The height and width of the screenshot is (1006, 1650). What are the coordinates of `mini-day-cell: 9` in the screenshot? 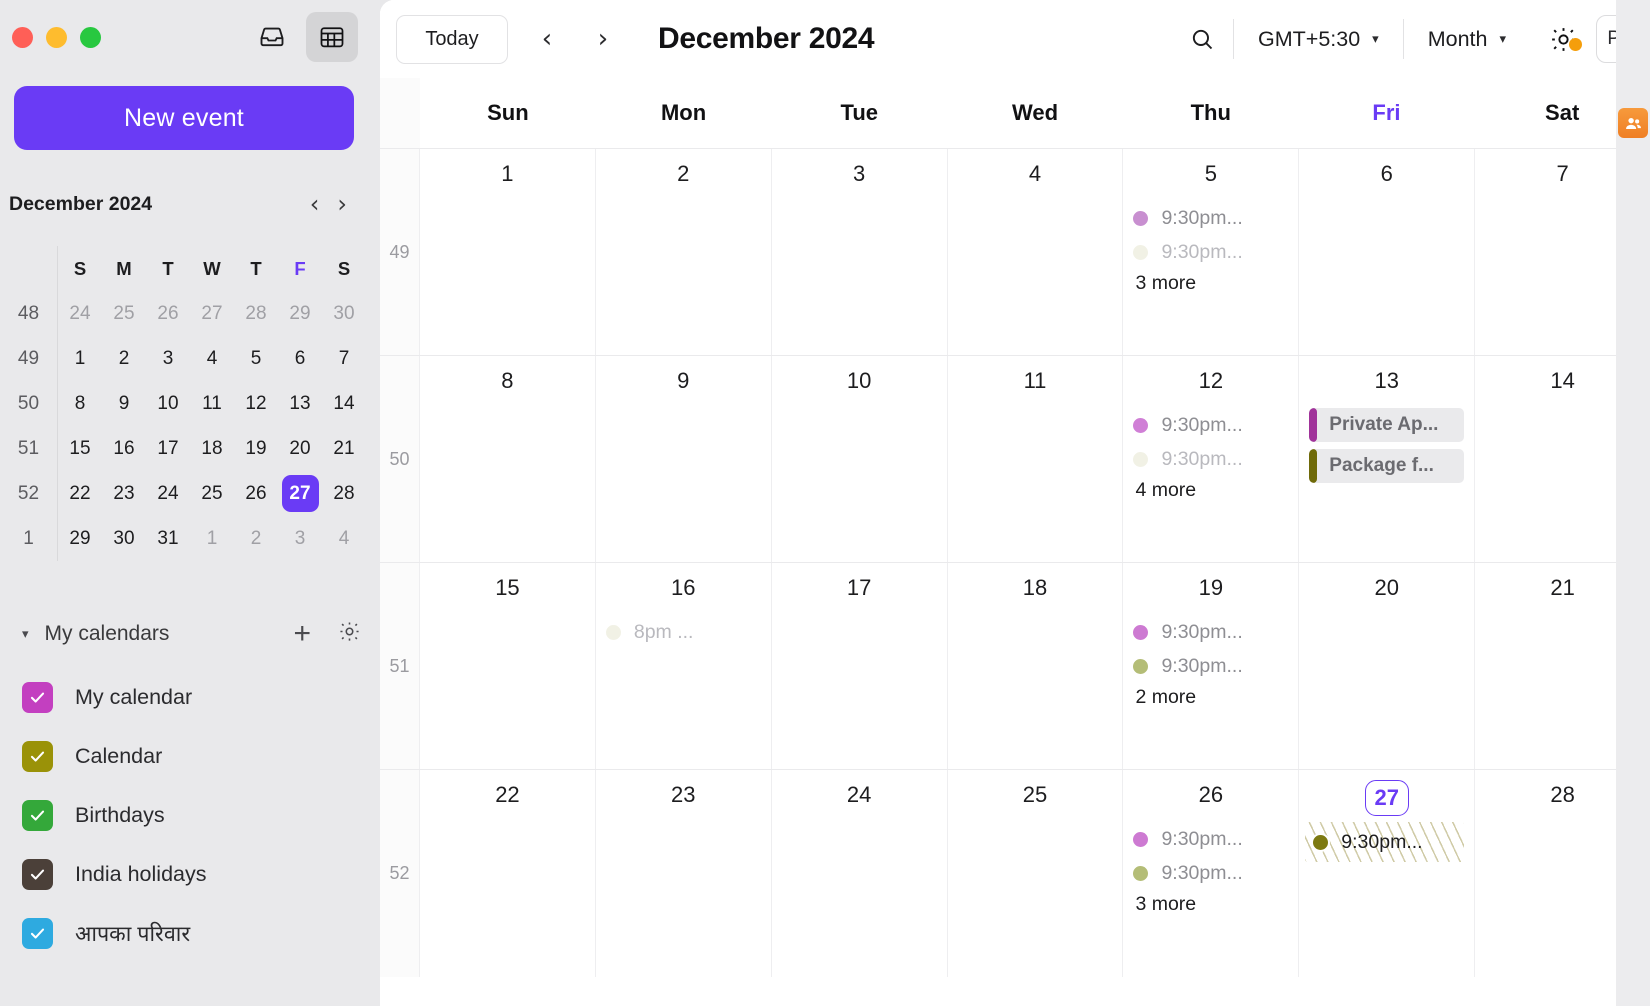 It's located at (124, 404).